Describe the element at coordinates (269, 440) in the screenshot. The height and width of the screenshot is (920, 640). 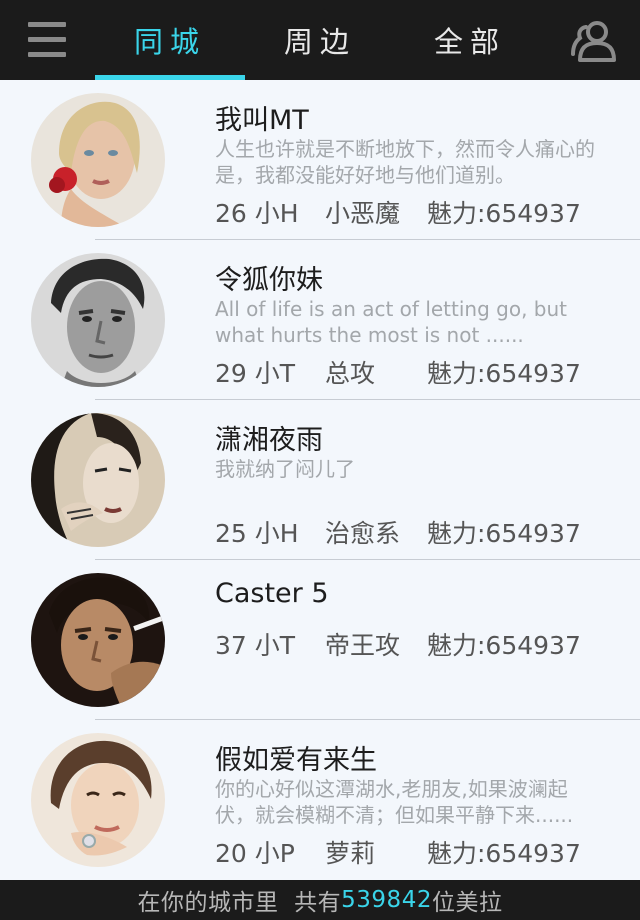
I see `user-name: 潇湘夜雨` at that location.